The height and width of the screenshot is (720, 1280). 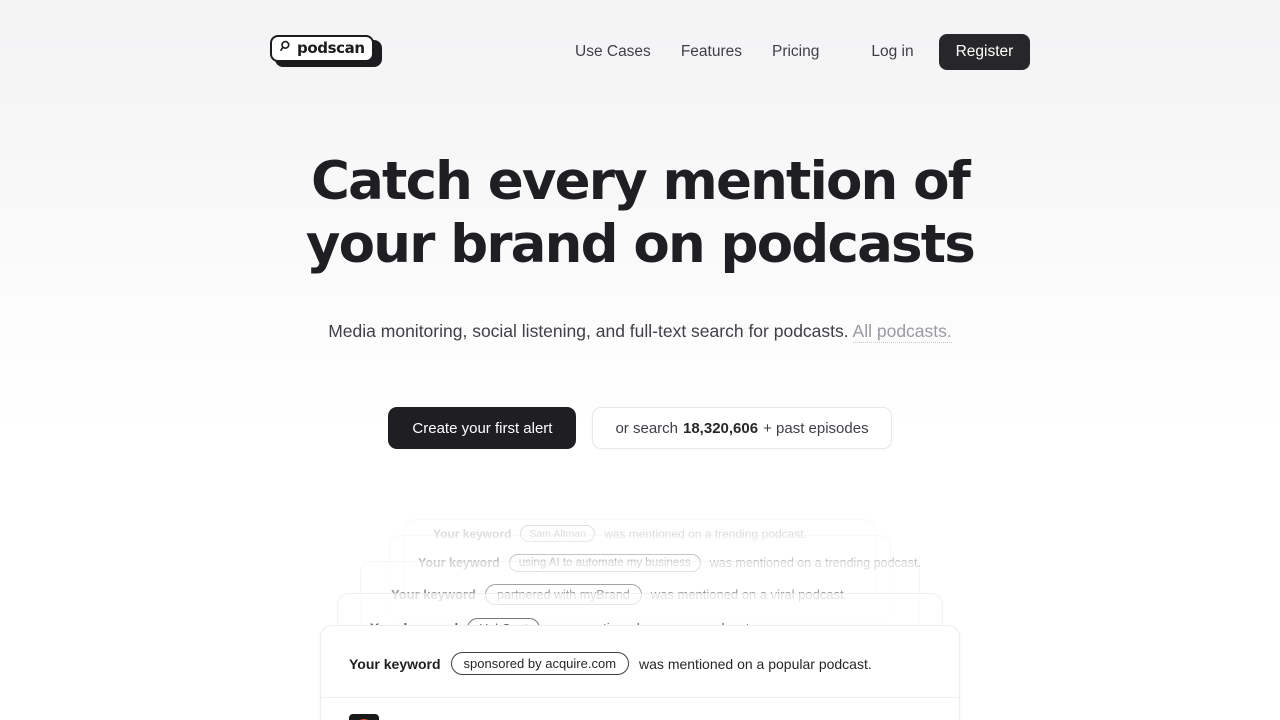 I want to click on nav-item-features: Features, so click(x=711, y=52).